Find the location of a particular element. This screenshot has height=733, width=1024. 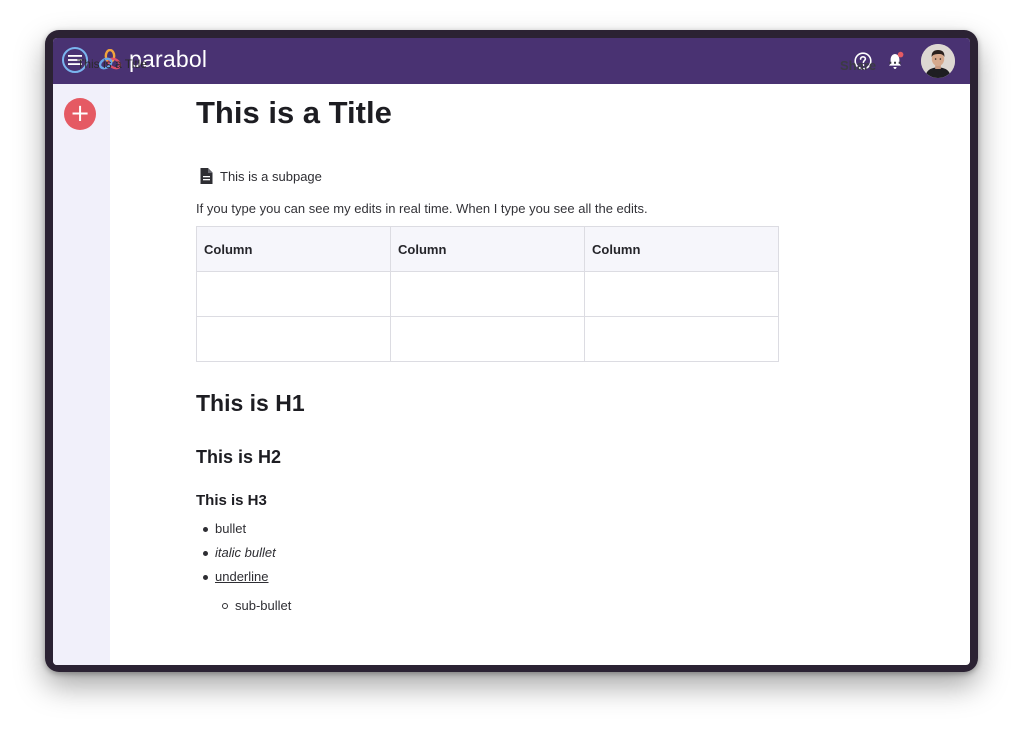

list-item: italic bullet is located at coordinates (236, 556).